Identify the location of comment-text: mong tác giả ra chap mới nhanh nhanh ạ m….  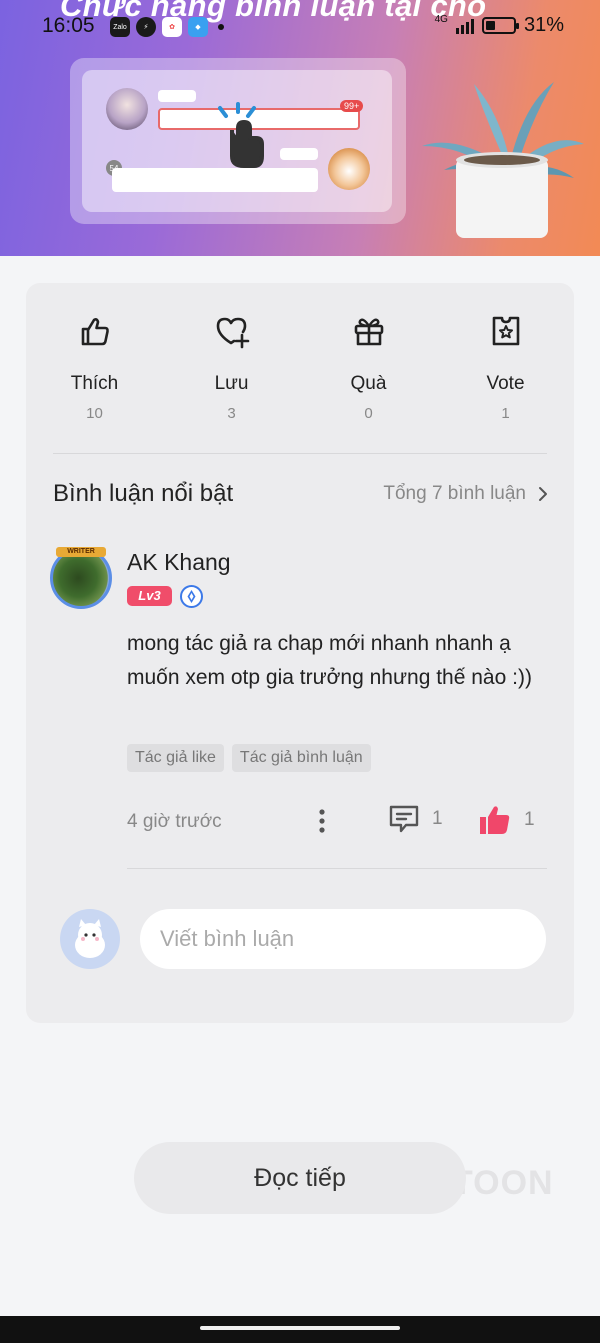
(329, 660).